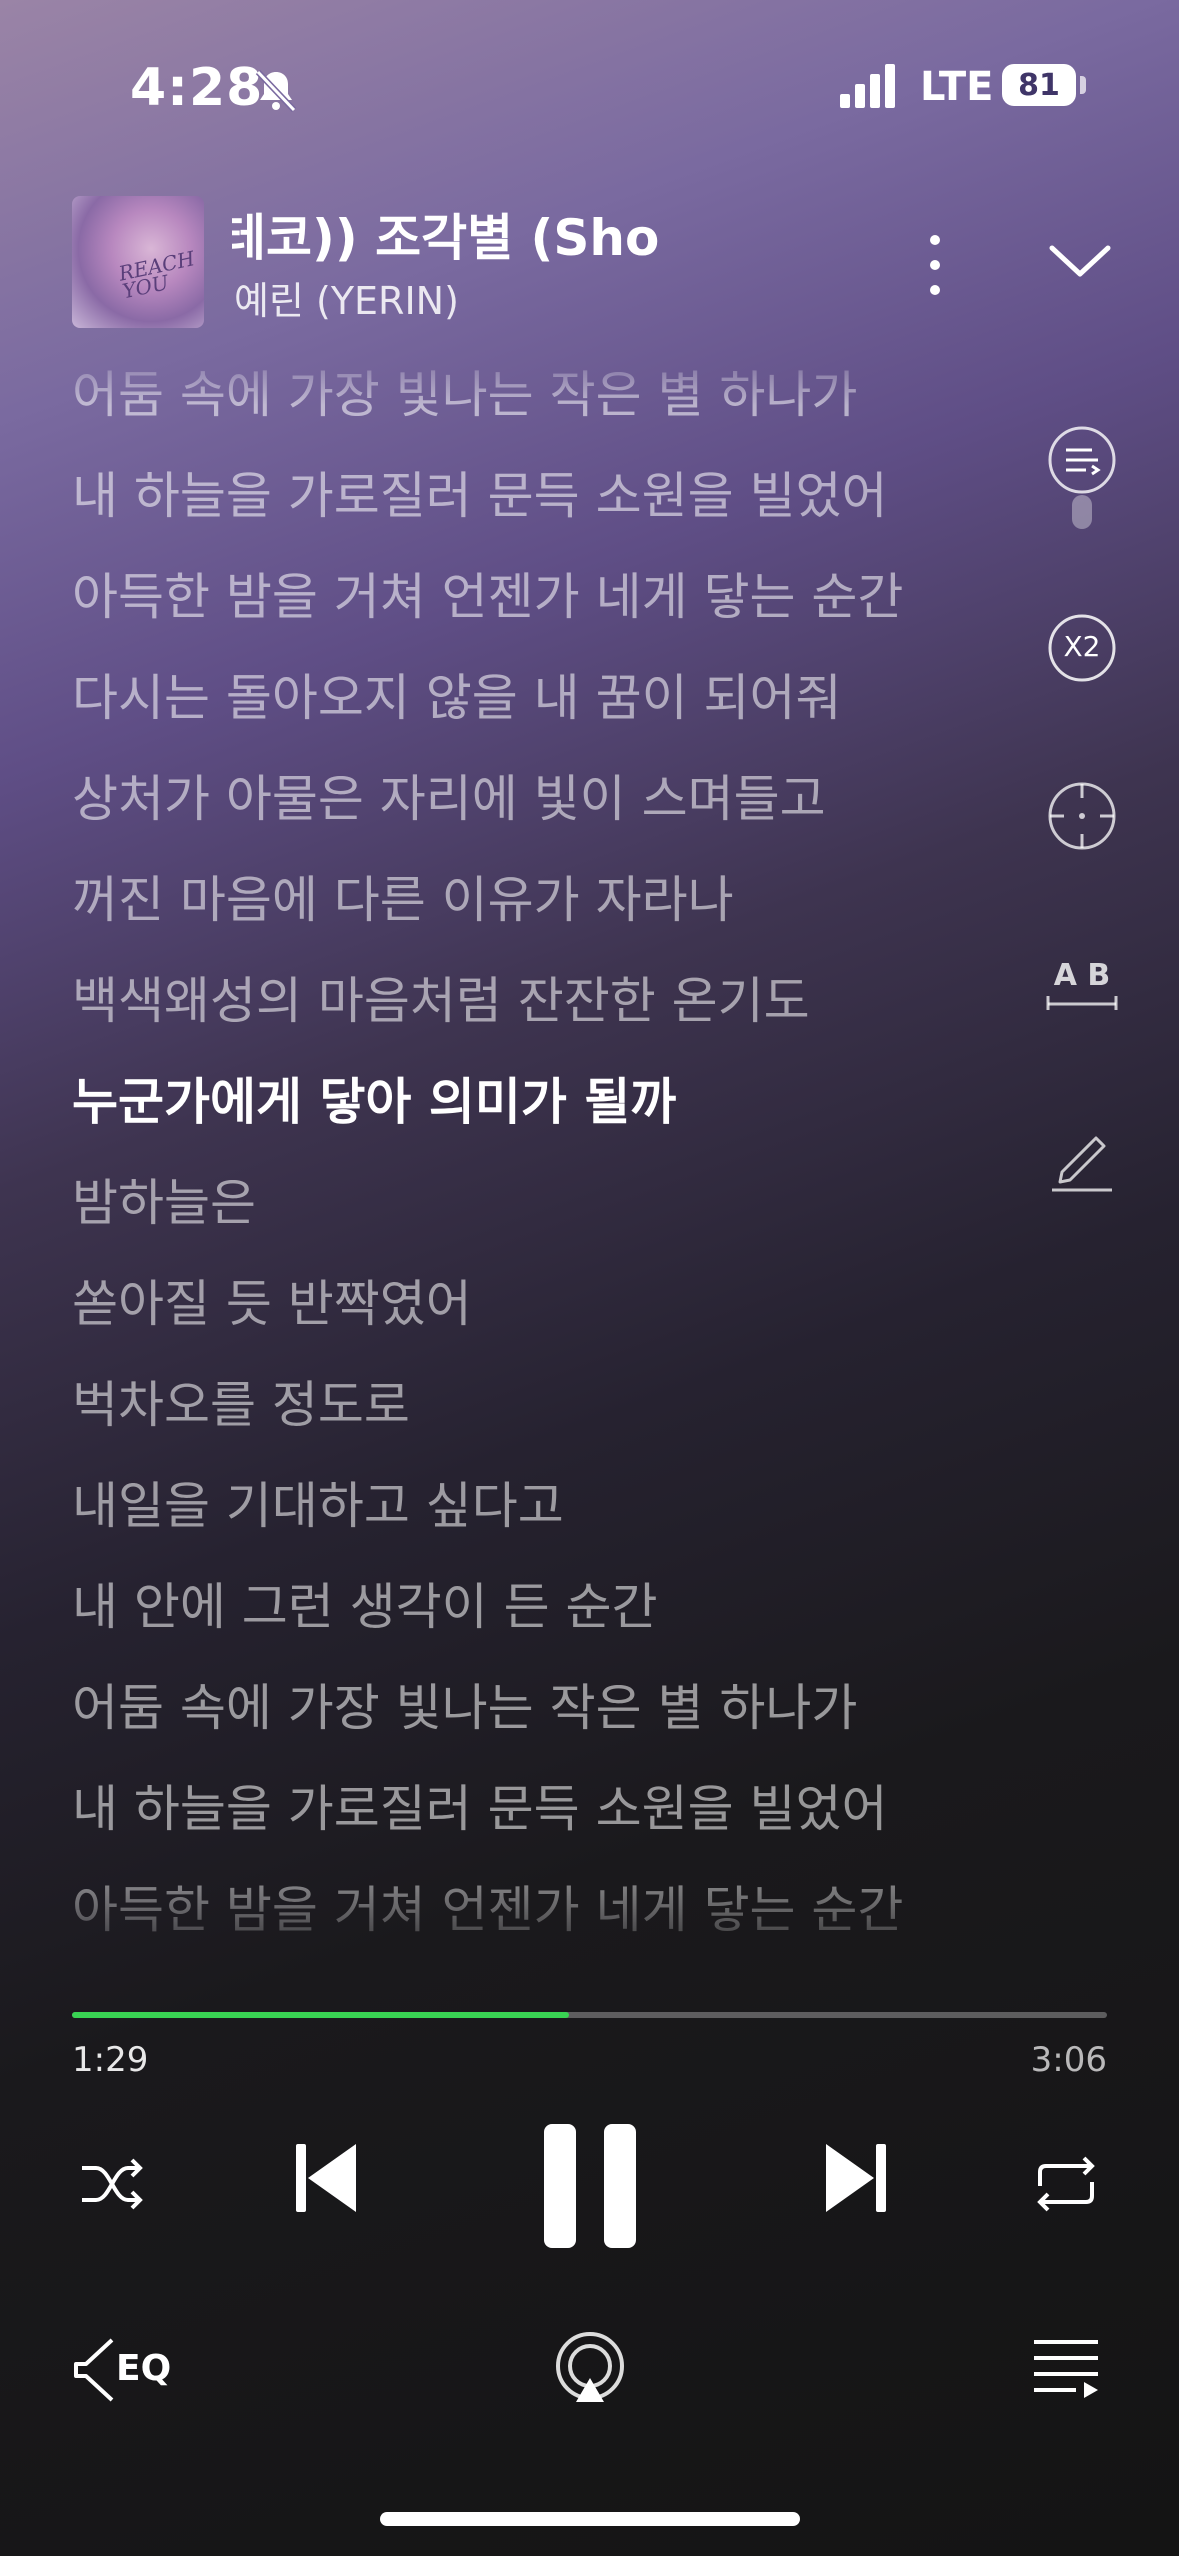 The height and width of the screenshot is (2556, 1179). What do you see at coordinates (1080, 260) in the screenshot?
I see `chevron-down-icon` at bounding box center [1080, 260].